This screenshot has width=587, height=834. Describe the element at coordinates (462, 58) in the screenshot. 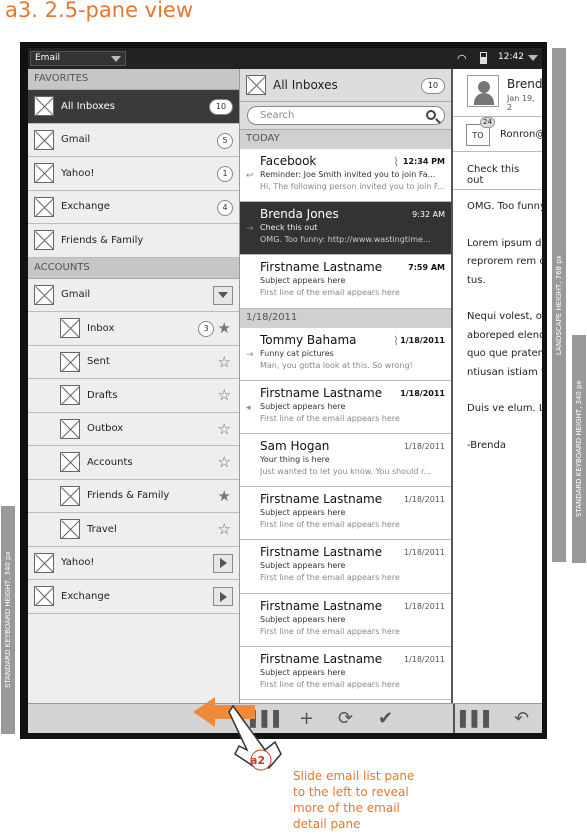

I see `wifi-icon: ◠` at that location.